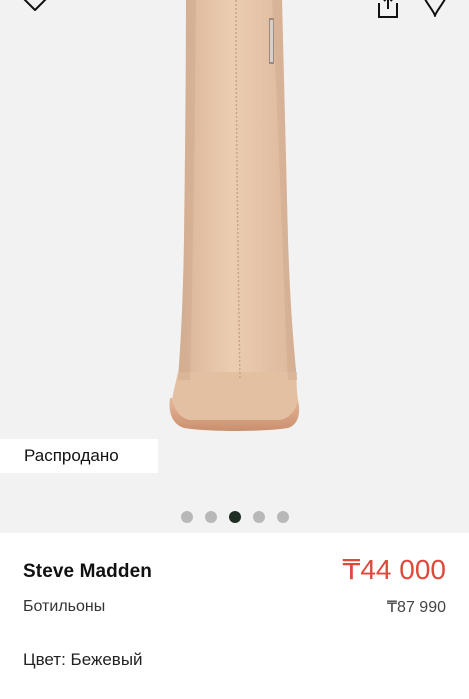 Image resolution: width=469 pixels, height=699 pixels. I want to click on share-icon, so click(388, 9).